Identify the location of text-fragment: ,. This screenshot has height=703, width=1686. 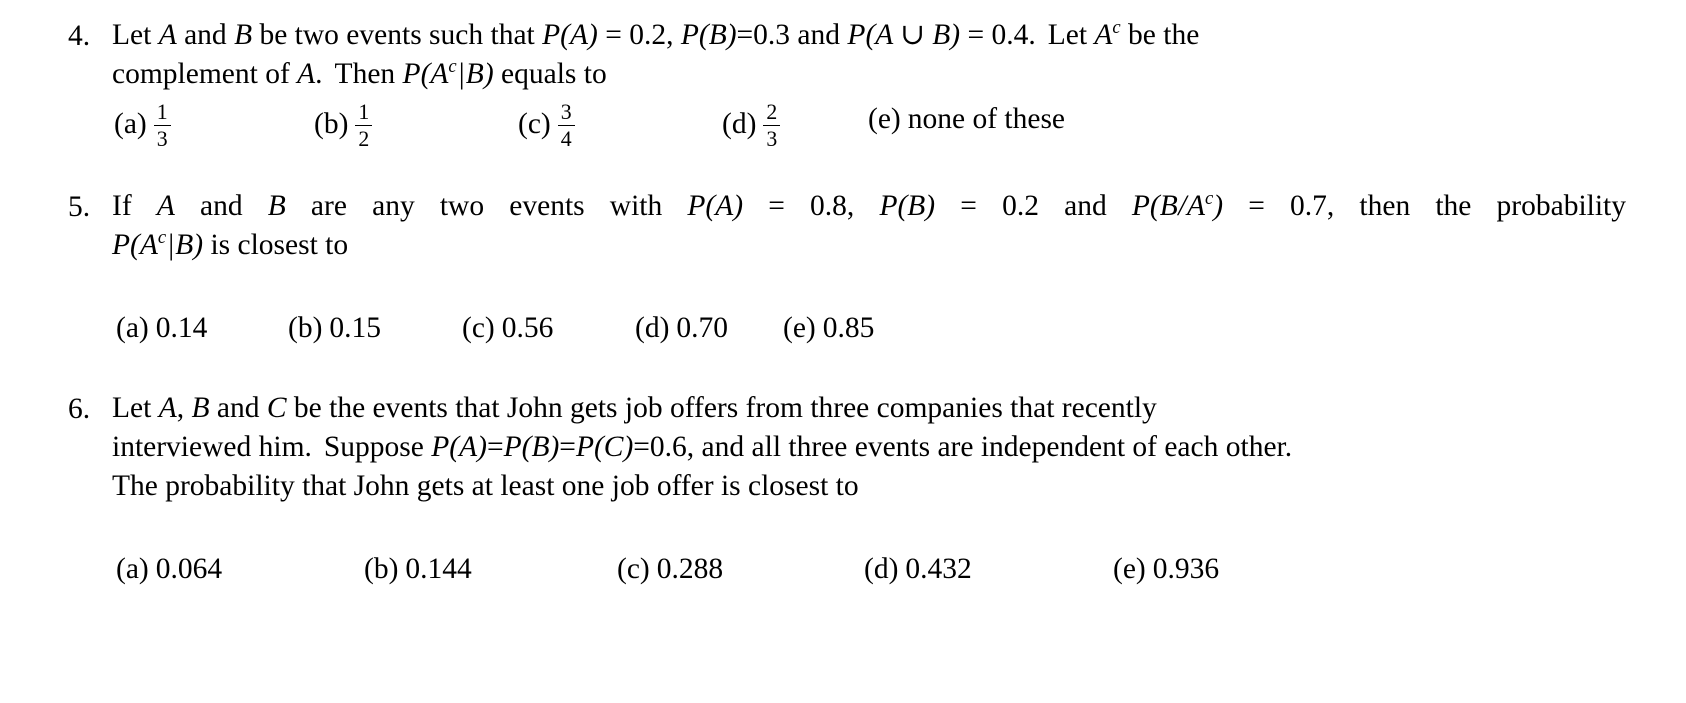
(184, 407).